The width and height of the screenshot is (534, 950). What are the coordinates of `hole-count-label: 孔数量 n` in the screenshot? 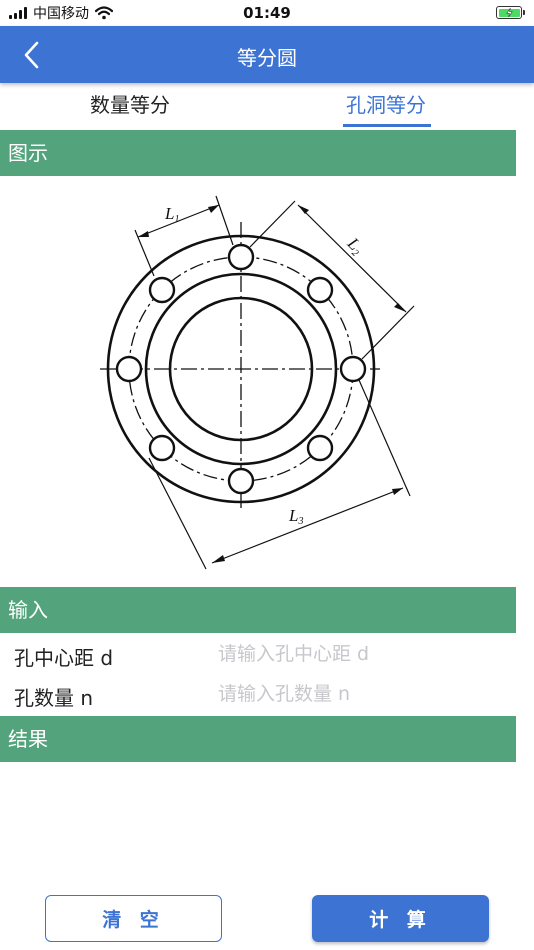 It's located at (54, 698).